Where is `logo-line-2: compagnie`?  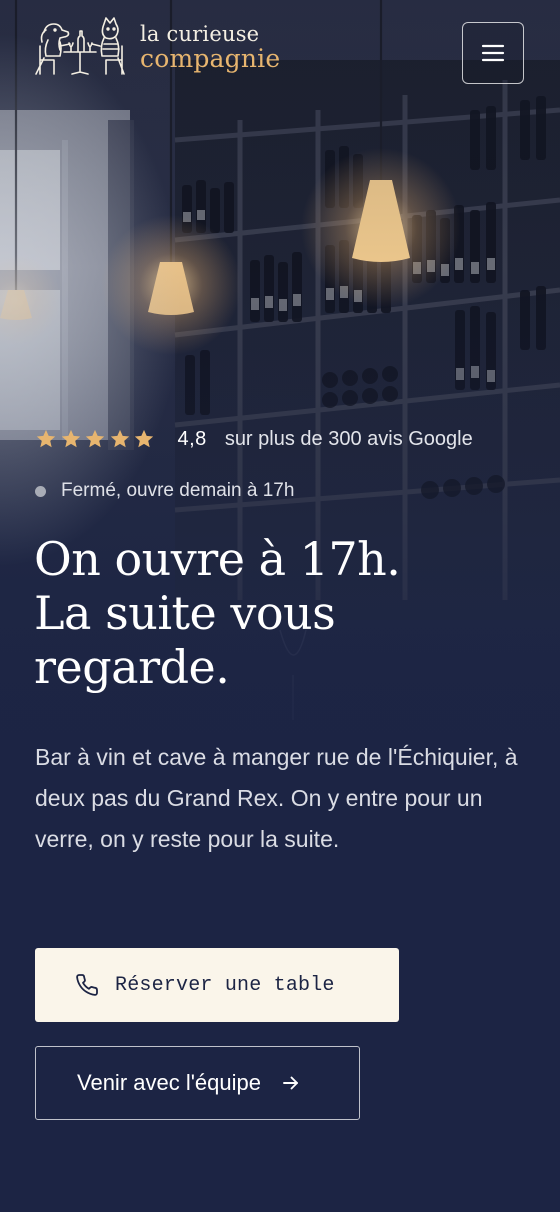 logo-line-2: compagnie is located at coordinates (210, 58).